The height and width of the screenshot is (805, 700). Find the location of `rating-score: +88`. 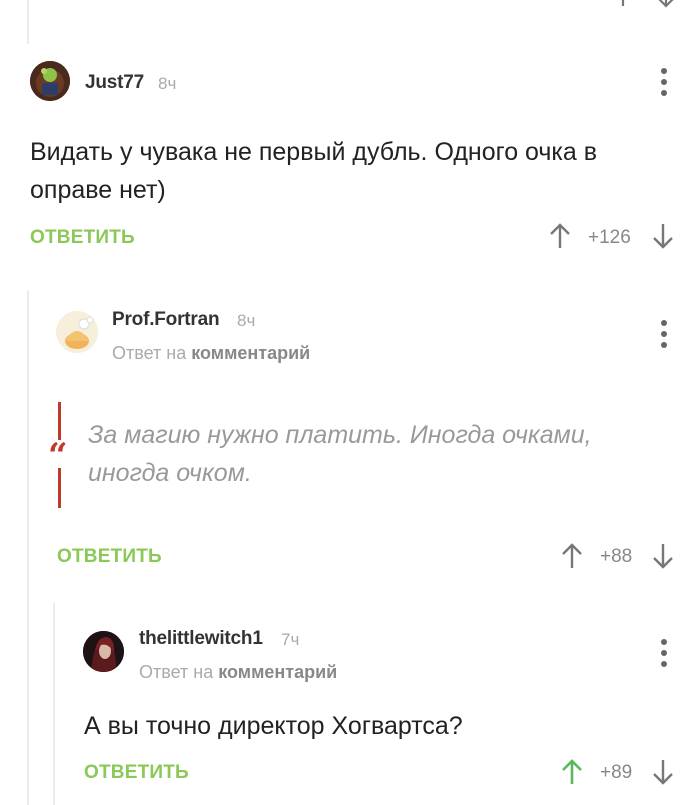

rating-score: +88 is located at coordinates (616, 556).